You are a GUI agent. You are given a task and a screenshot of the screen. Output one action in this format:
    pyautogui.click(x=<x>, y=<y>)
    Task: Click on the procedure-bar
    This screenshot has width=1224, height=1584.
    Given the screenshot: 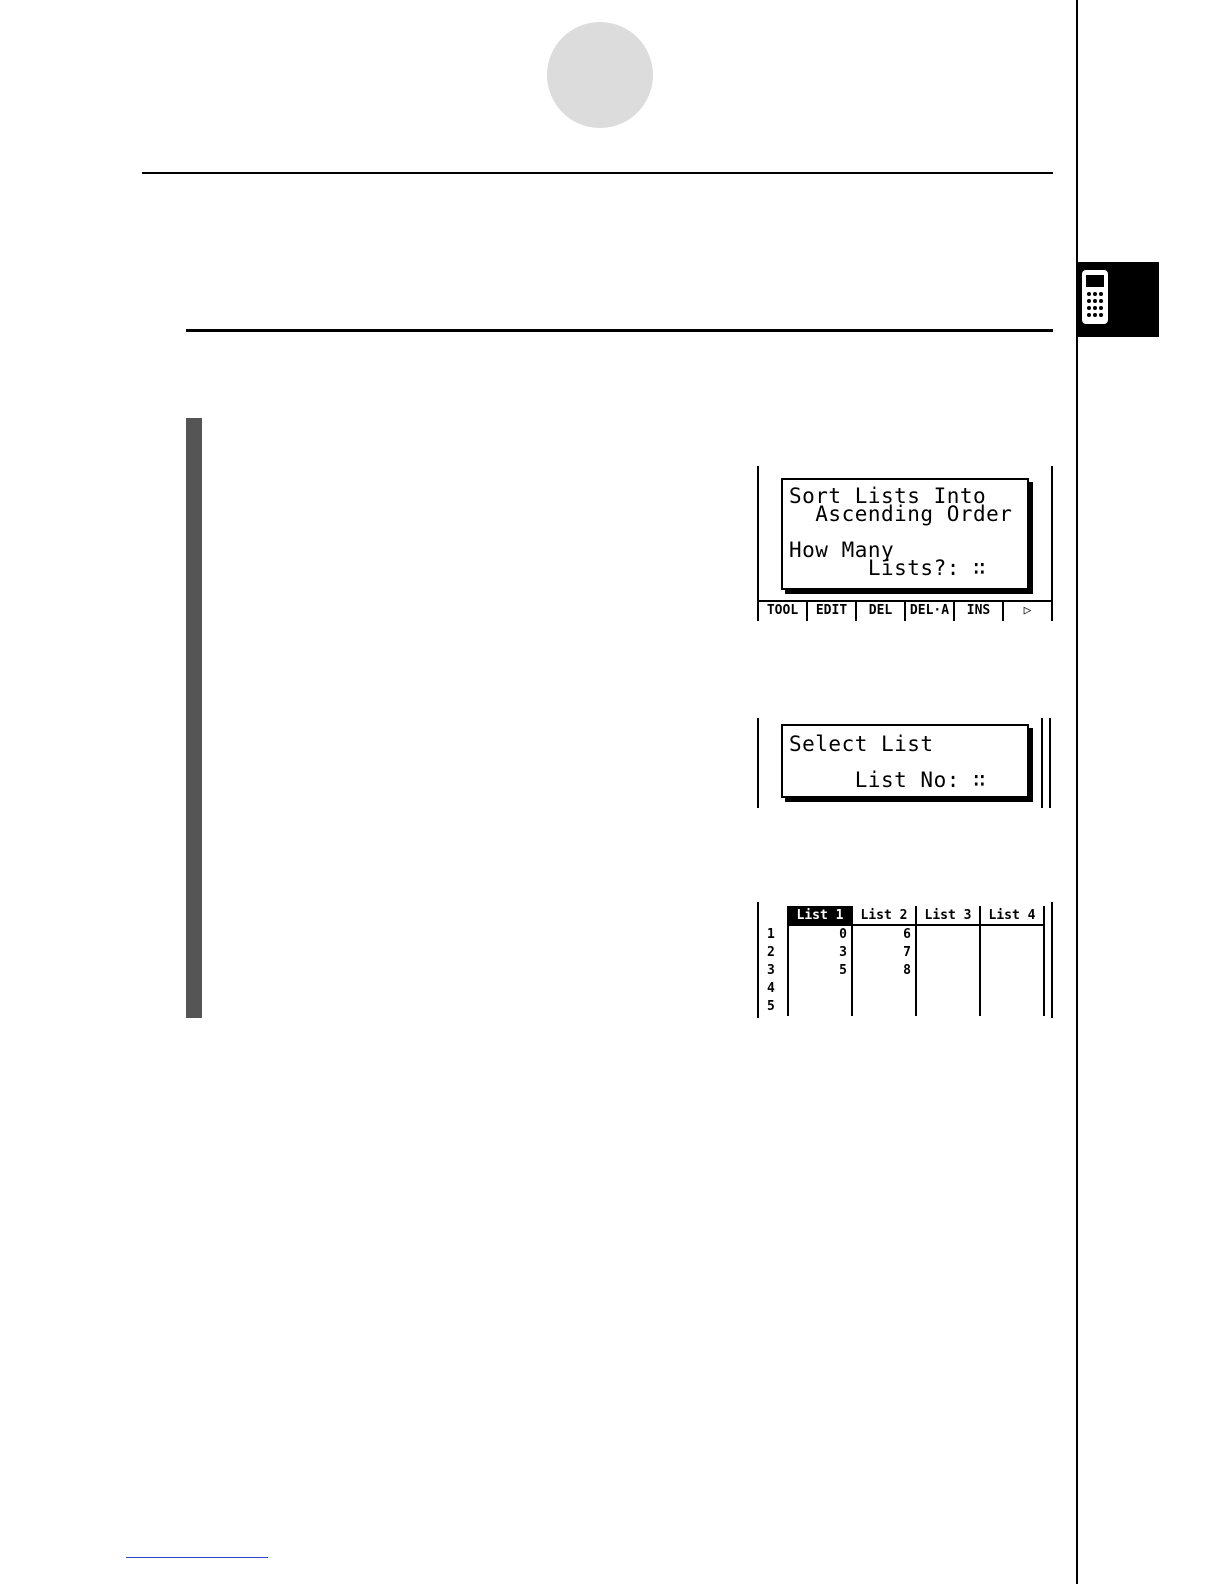 What is the action you would take?
    pyautogui.click(x=194, y=718)
    